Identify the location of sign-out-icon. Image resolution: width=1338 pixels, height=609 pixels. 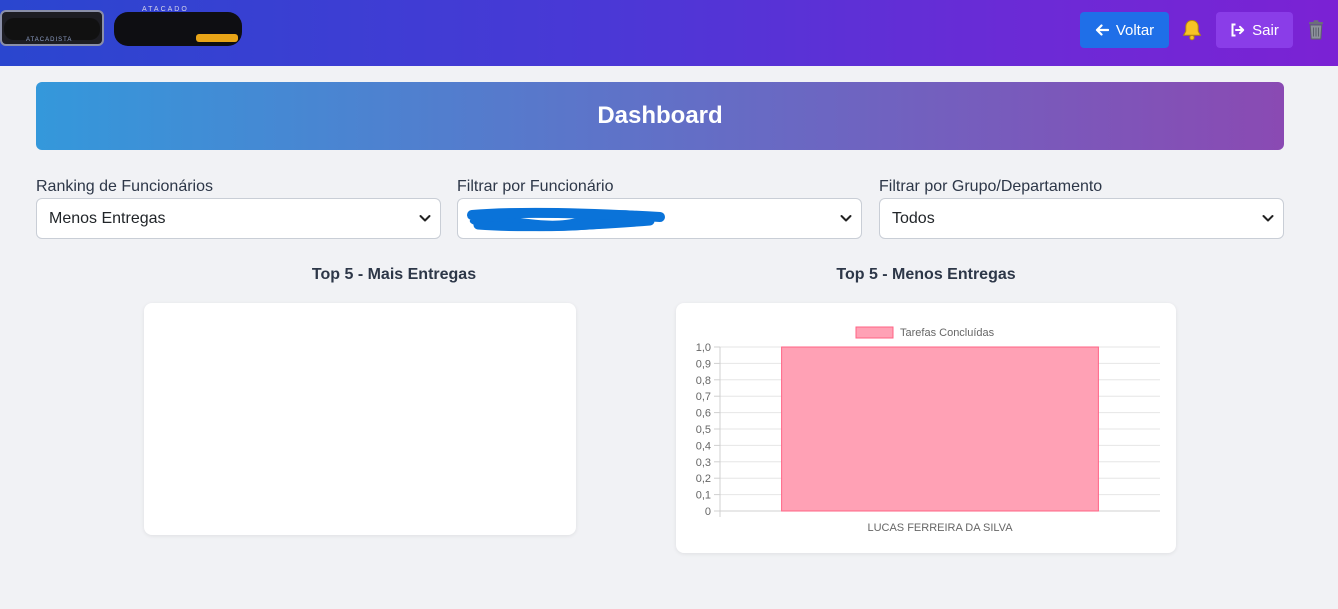
(1238, 30).